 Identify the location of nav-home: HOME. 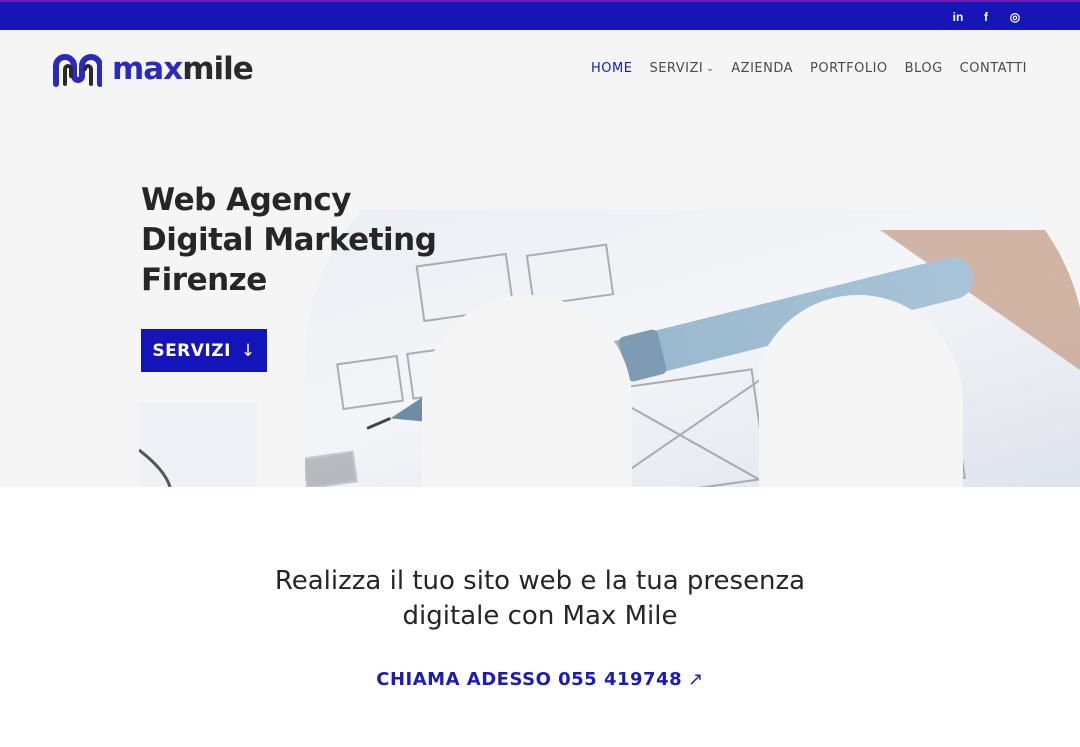
(611, 68).